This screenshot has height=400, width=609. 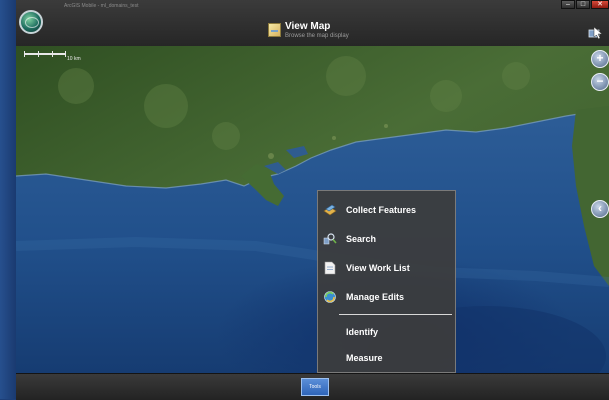 What do you see at coordinates (362, 332) in the screenshot?
I see `menu-item-label: Identify` at bounding box center [362, 332].